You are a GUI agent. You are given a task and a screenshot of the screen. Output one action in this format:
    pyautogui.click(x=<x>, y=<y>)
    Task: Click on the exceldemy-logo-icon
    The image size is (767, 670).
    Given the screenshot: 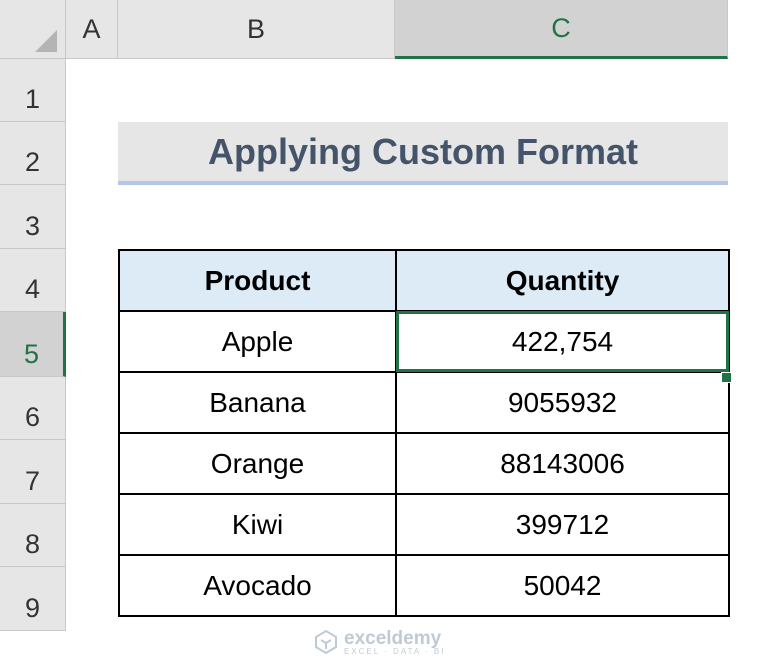 What is the action you would take?
    pyautogui.click(x=326, y=642)
    